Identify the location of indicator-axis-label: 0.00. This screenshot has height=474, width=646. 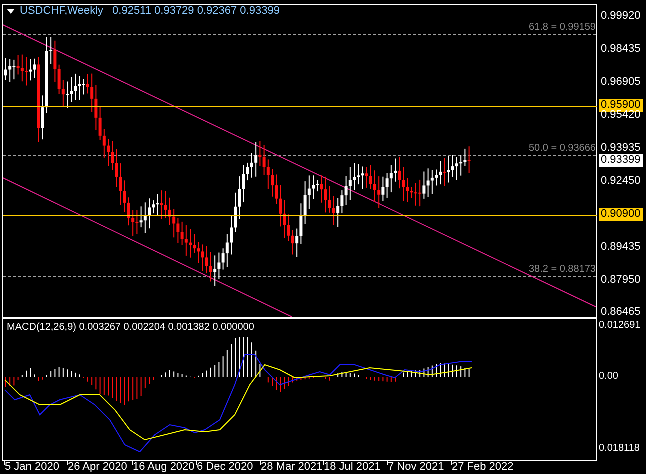
(608, 377).